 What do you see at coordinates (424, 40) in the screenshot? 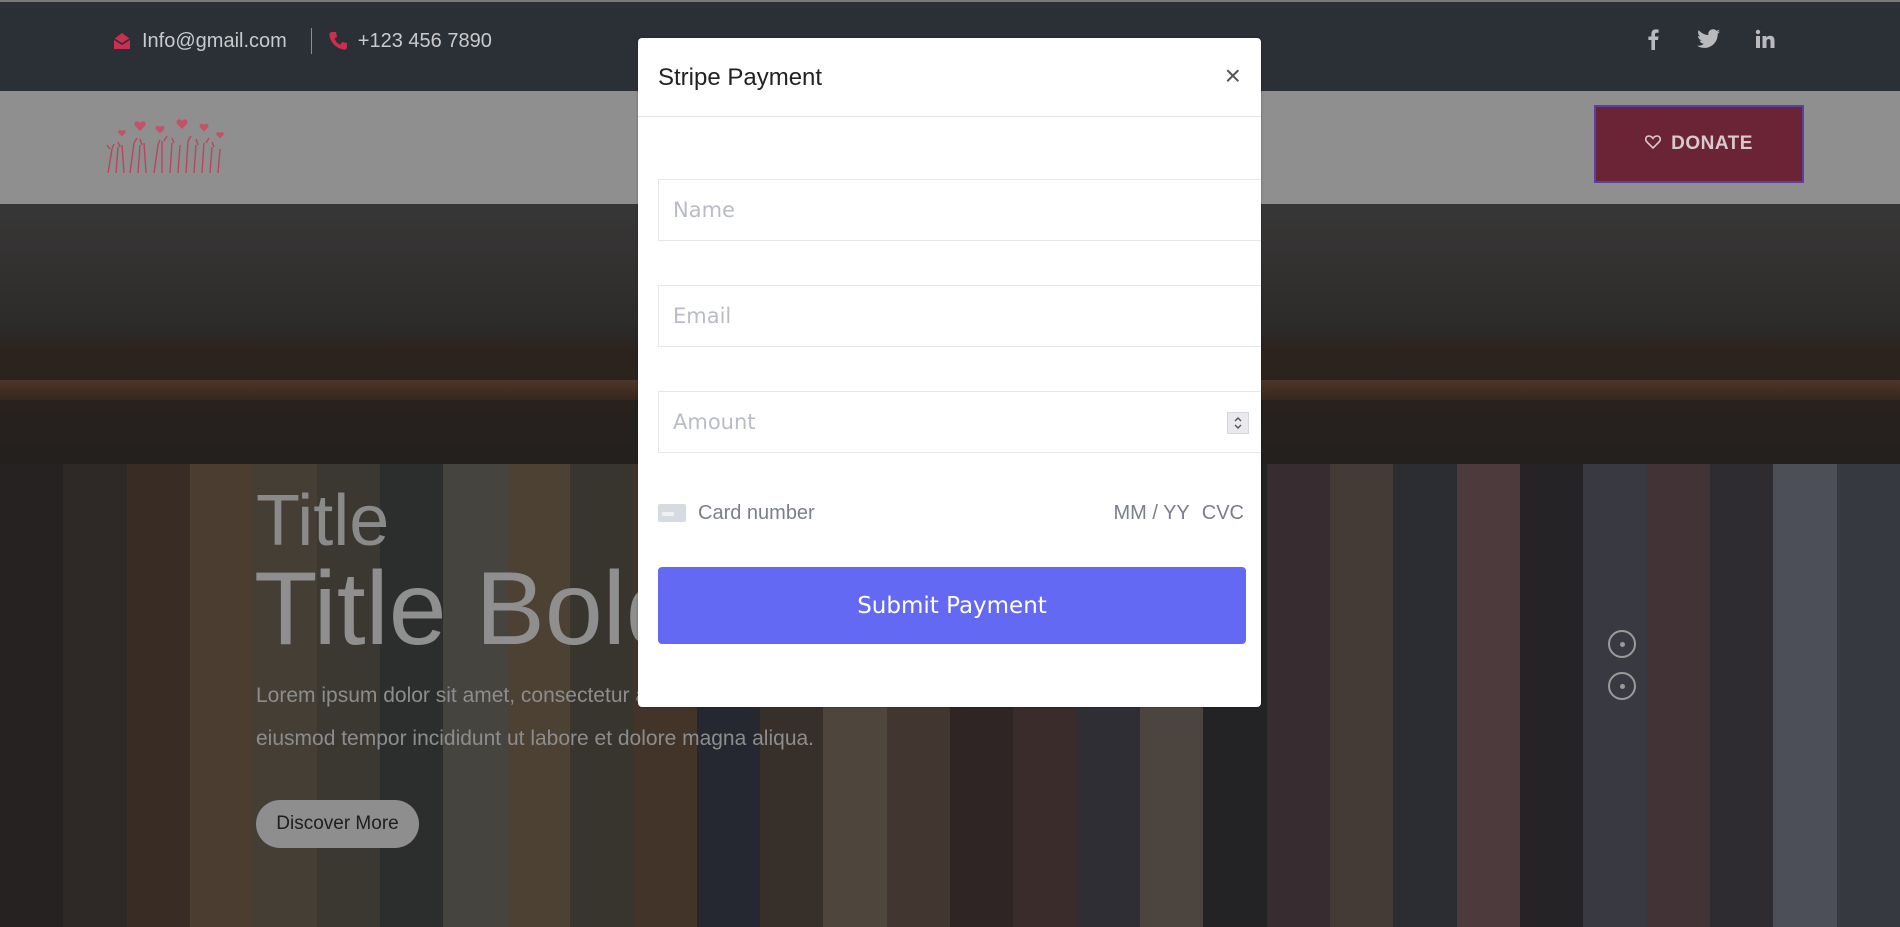
I see `phone-text: +123 456 7890` at bounding box center [424, 40].